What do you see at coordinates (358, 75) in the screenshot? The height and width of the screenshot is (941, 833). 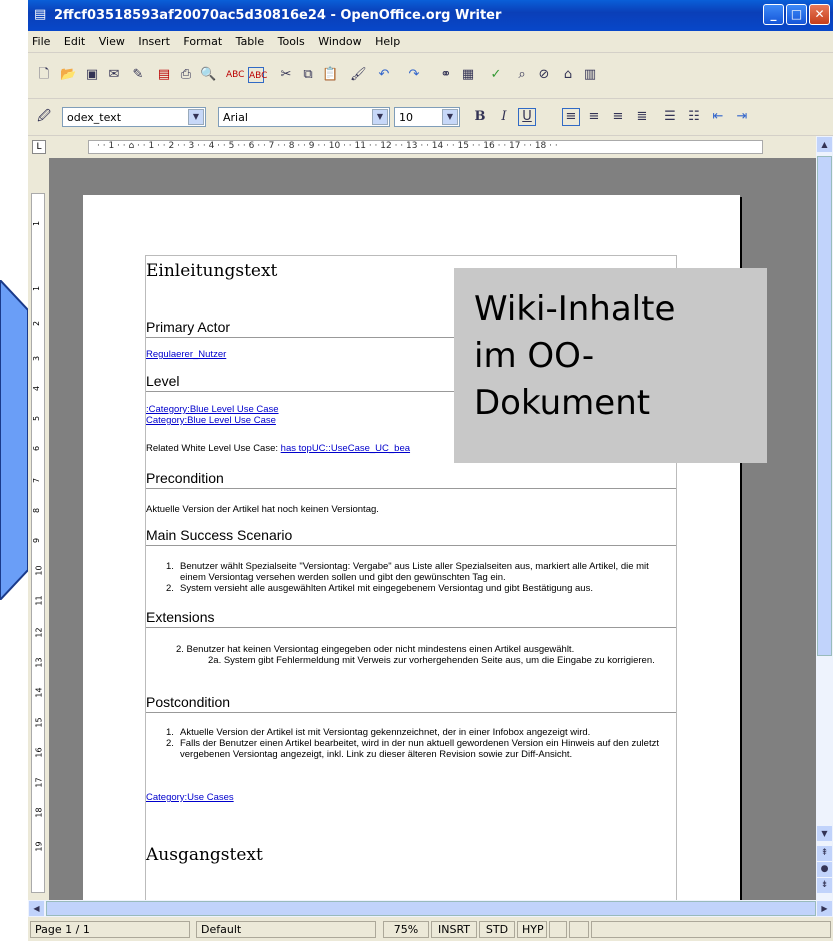 I see `clone-formatting-icon: 🖌` at bounding box center [358, 75].